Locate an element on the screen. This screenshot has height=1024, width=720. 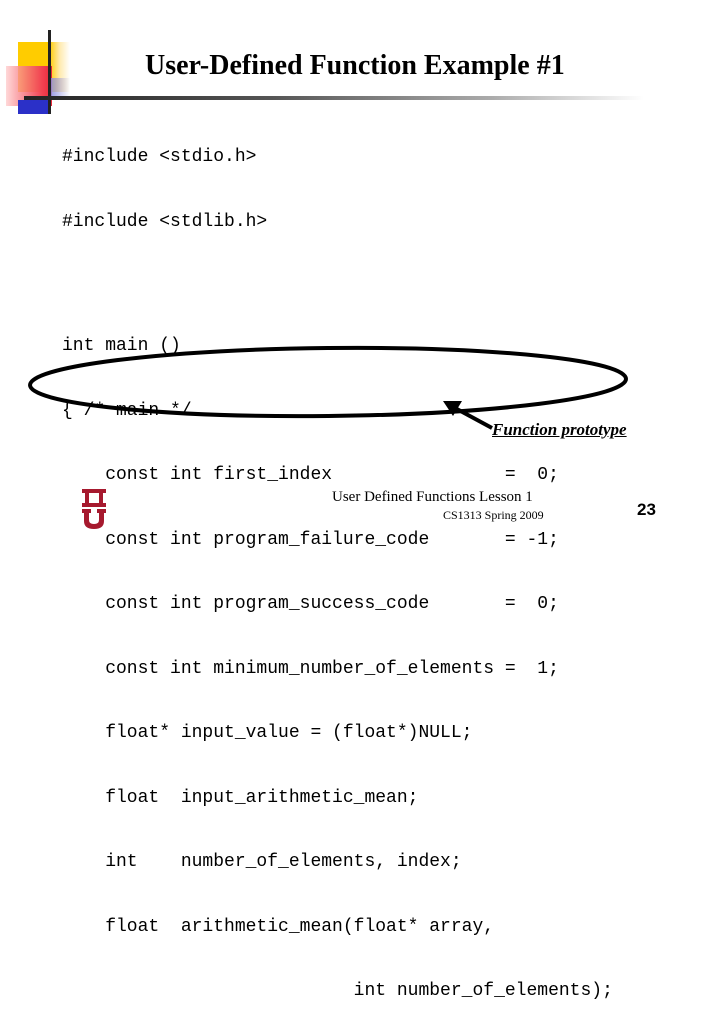
annotation-overlay is located at coordinates (328, 387).